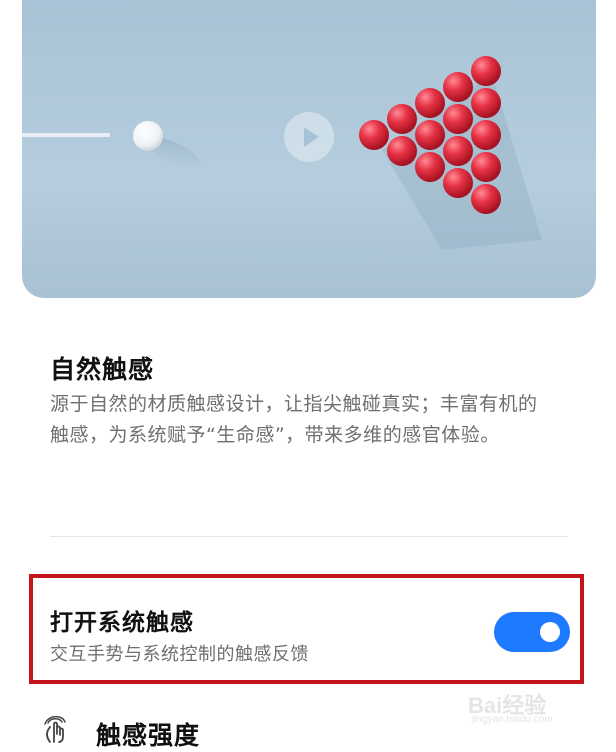 Image resolution: width=616 pixels, height=752 pixels. Describe the element at coordinates (55, 729) in the screenshot. I see `touch-hand-icon` at that location.